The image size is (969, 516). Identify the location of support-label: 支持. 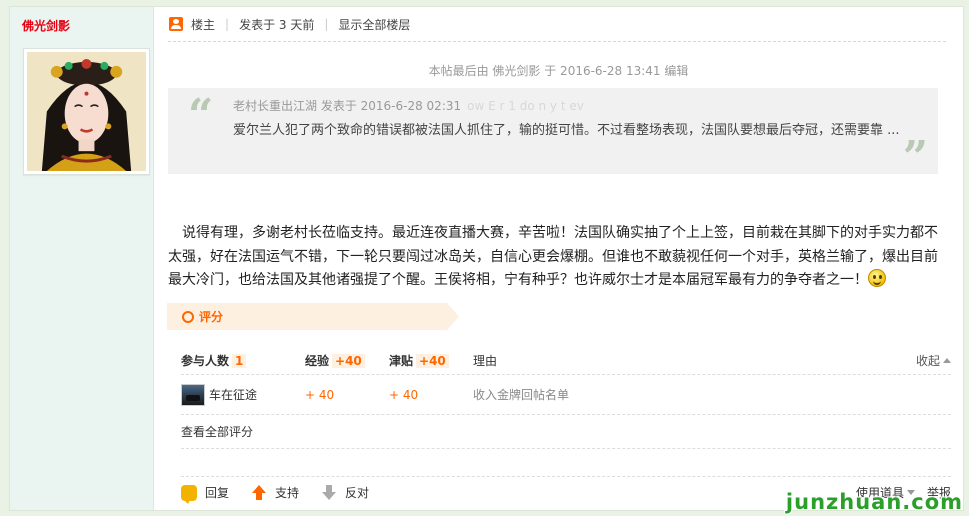
(287, 493).